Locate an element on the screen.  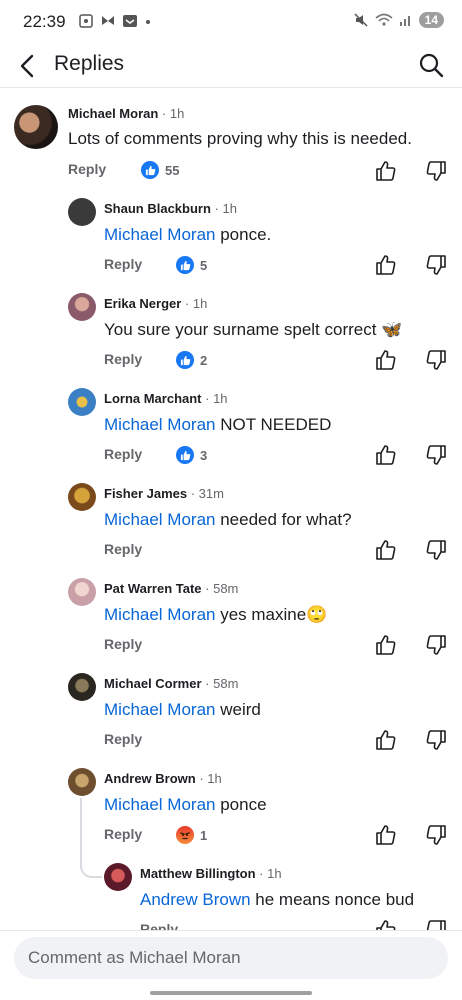
comment-author: Michael Moran is located at coordinates (113, 113).